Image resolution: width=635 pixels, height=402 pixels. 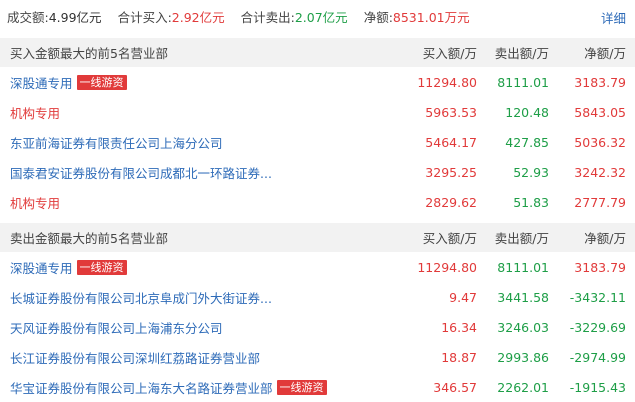 I want to click on net-amount: 3242.32, so click(x=600, y=172).